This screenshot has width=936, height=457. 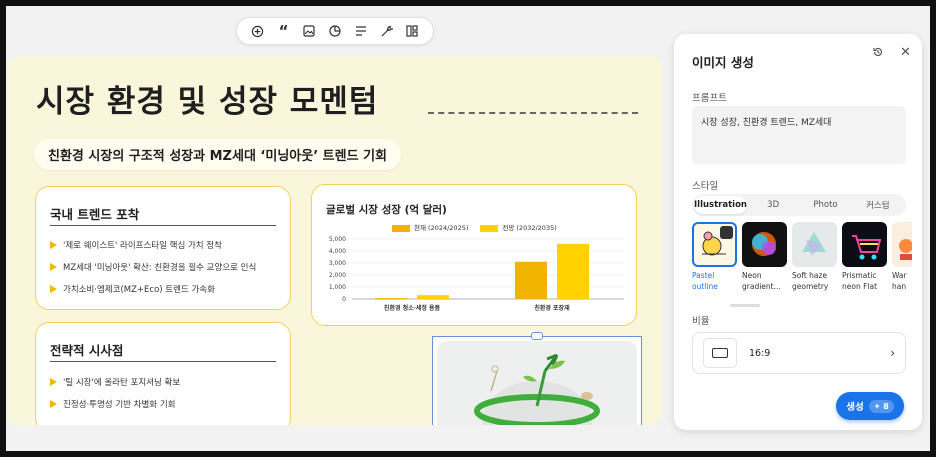 I want to click on generated-image-frame, so click(x=537, y=378).